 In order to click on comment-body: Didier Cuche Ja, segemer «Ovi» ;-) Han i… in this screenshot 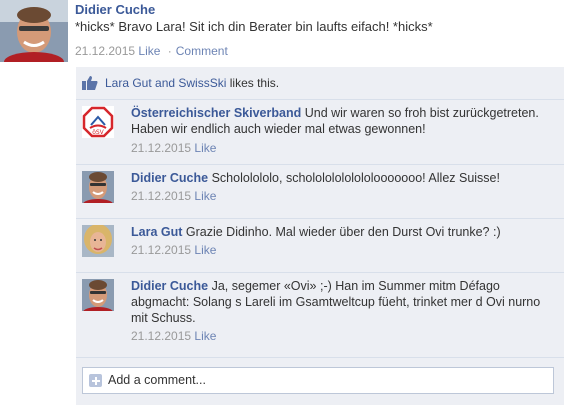, I will do `click(343, 302)`.